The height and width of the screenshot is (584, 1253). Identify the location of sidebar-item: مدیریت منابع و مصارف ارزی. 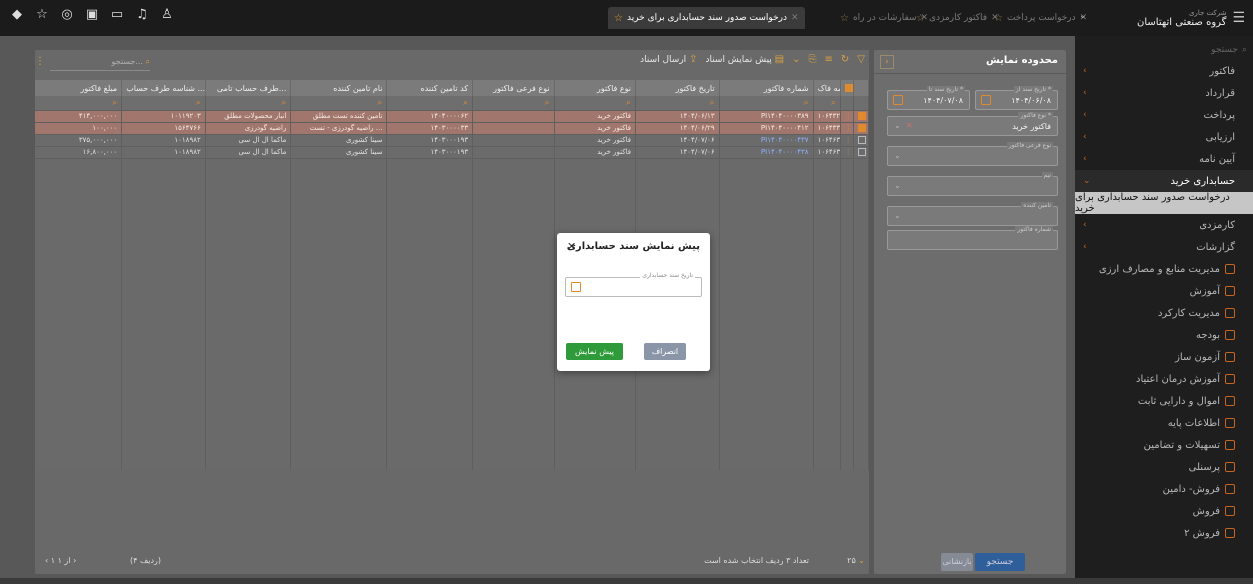
(1164, 269).